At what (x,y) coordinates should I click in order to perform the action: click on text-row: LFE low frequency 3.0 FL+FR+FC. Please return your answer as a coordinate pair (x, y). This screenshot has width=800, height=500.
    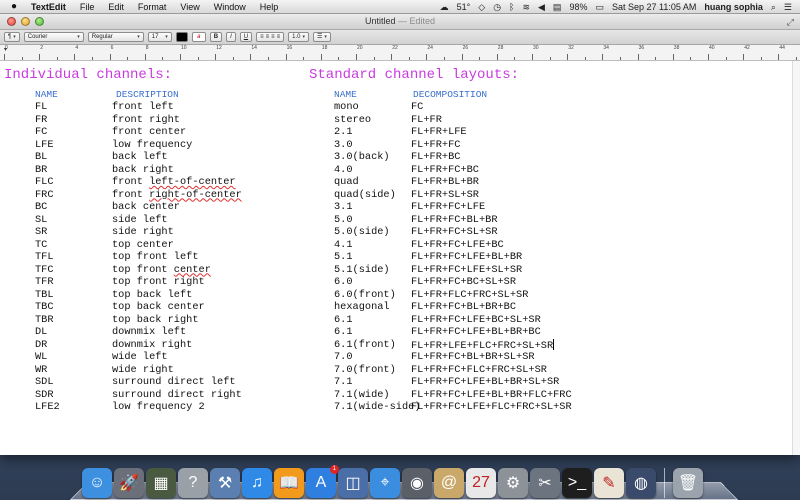
    Looking at the image, I should click on (396, 145).